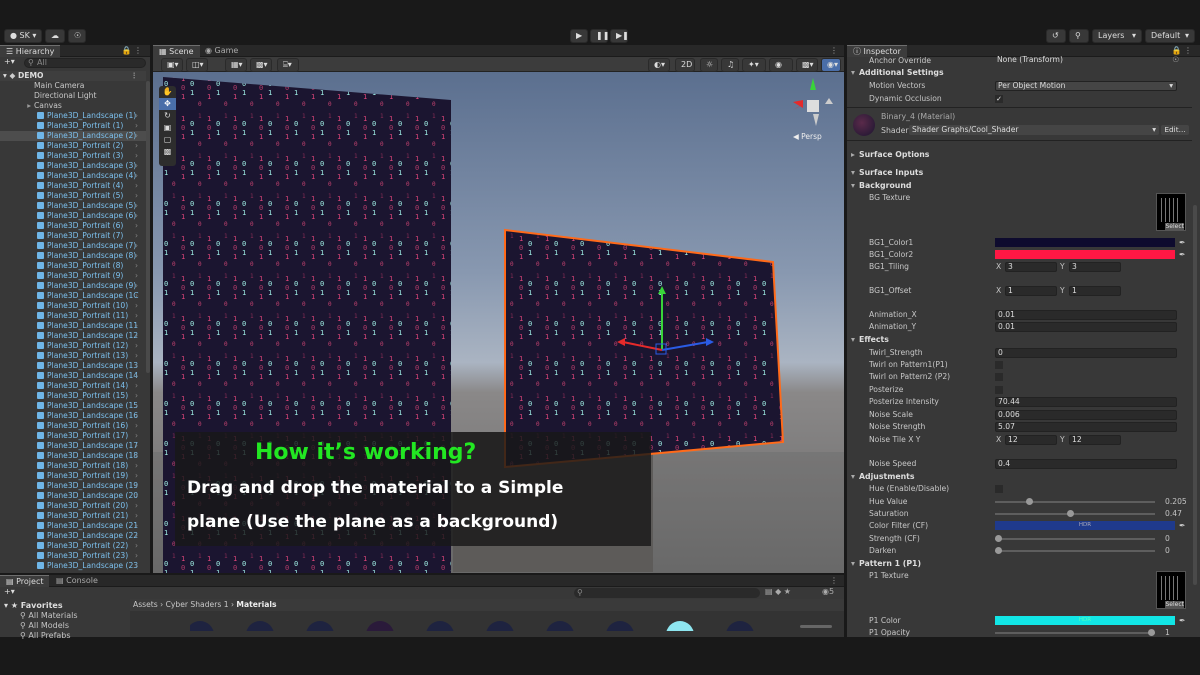 This screenshot has height=675, width=1200. Describe the element at coordinates (1176, 502) in the screenshot. I see `hue-value: 0.205` at that location.